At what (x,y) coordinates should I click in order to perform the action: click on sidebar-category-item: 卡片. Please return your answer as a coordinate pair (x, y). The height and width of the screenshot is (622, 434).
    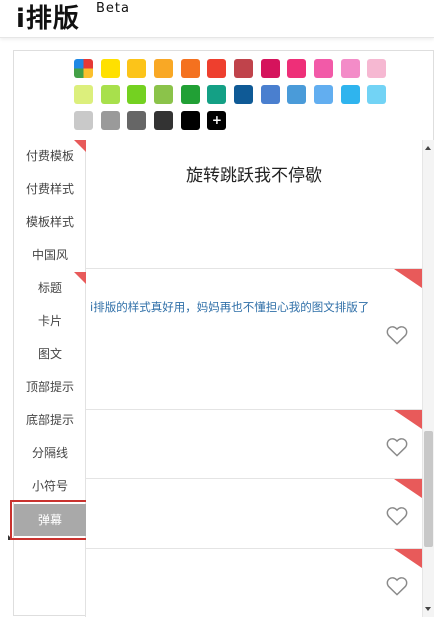
    Looking at the image, I should click on (50, 321).